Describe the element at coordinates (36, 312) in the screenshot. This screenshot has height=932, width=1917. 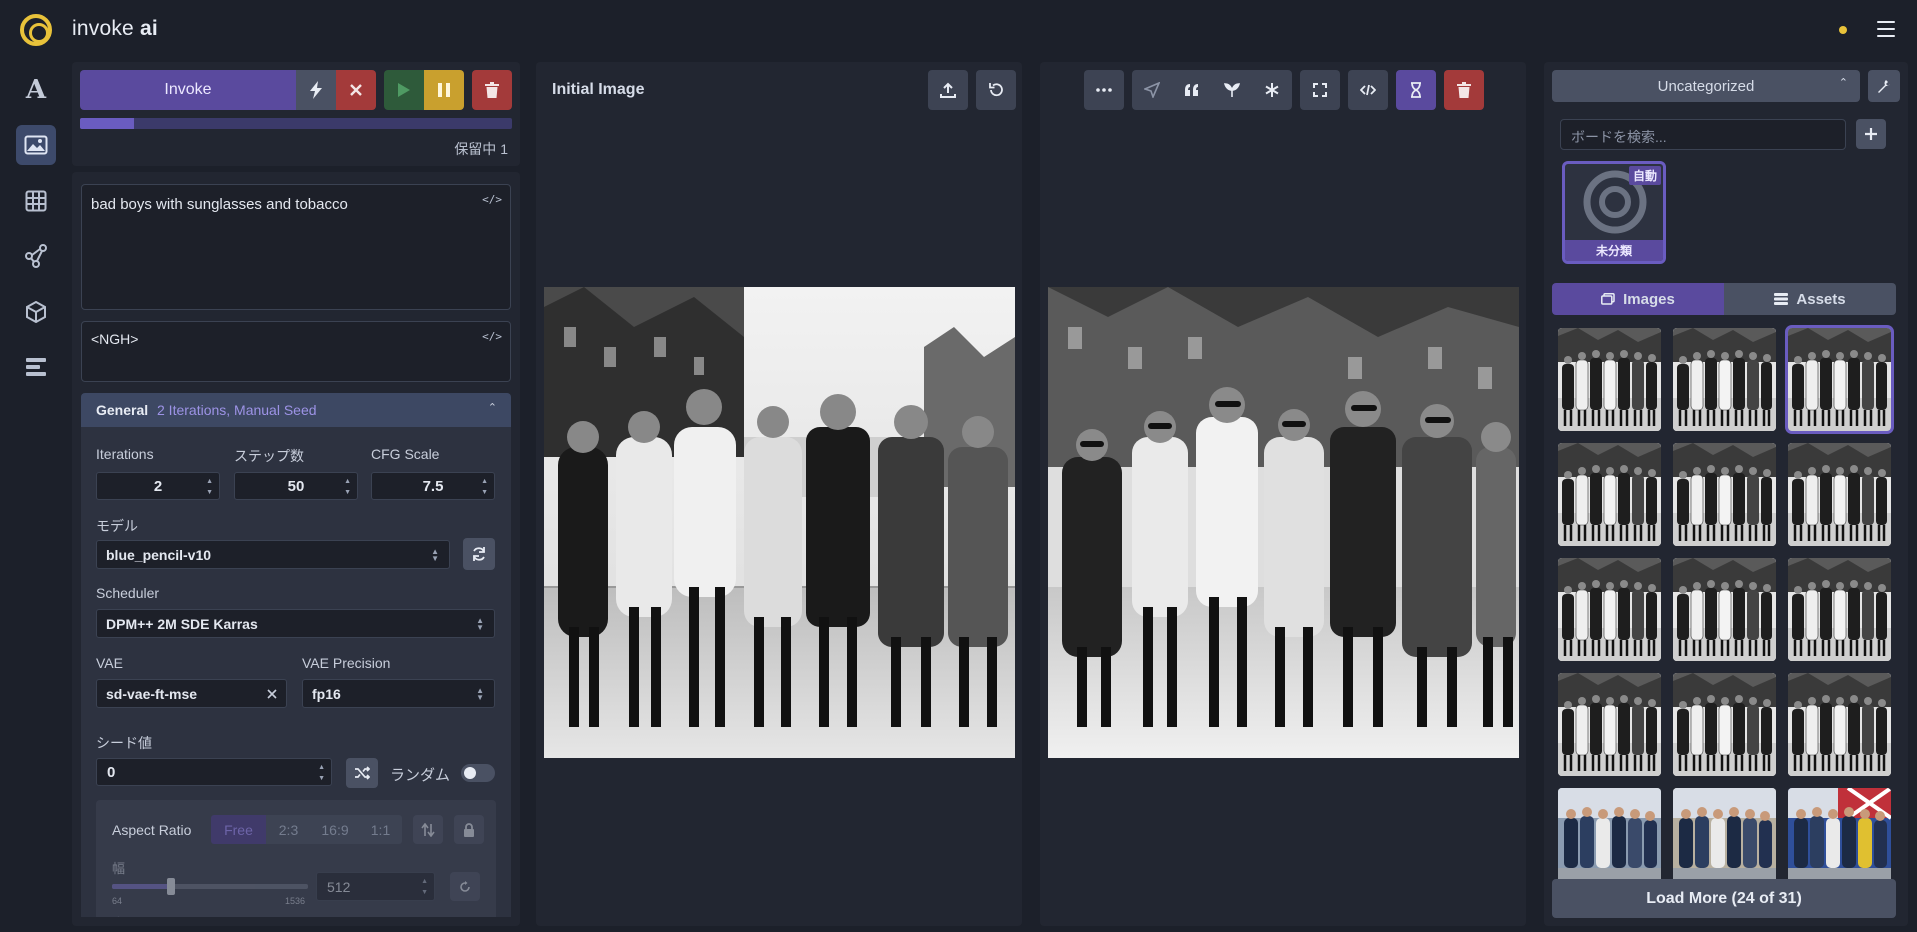
I see `nav-models` at that location.